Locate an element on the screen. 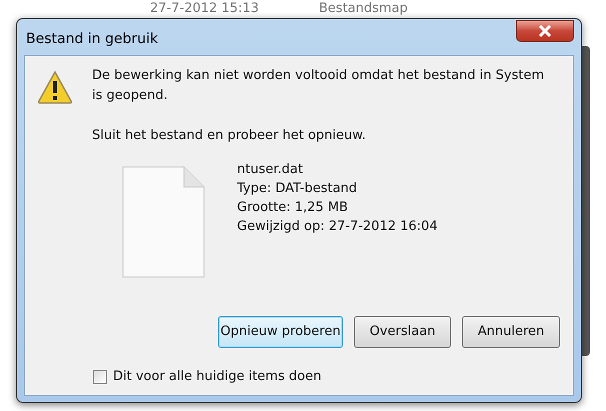  file-detail: Type: DAT-bestand is located at coordinates (297, 189).